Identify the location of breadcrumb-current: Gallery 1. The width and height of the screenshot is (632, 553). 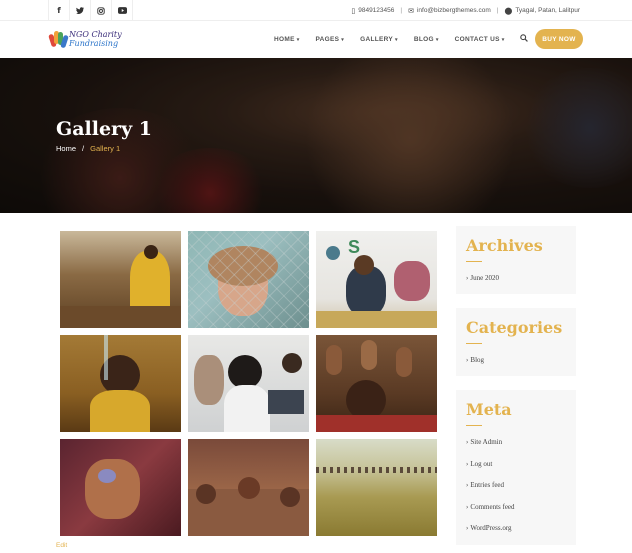
(105, 148).